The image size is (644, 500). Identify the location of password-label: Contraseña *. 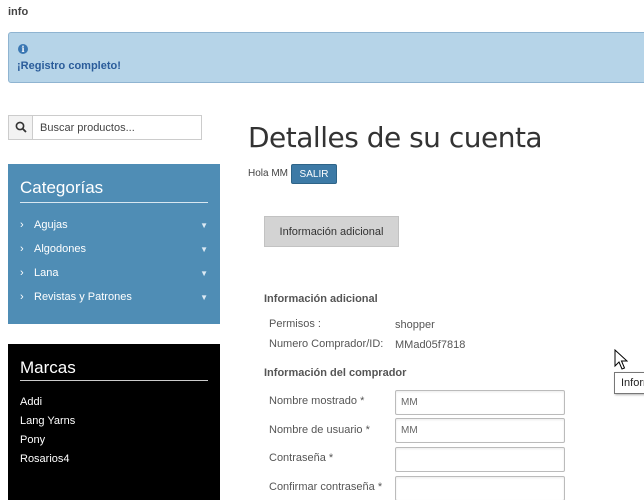
(301, 458).